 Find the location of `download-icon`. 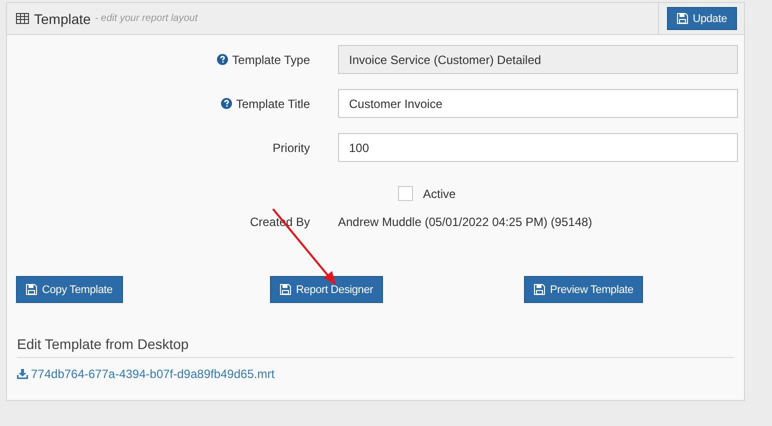

download-icon is located at coordinates (22, 374).